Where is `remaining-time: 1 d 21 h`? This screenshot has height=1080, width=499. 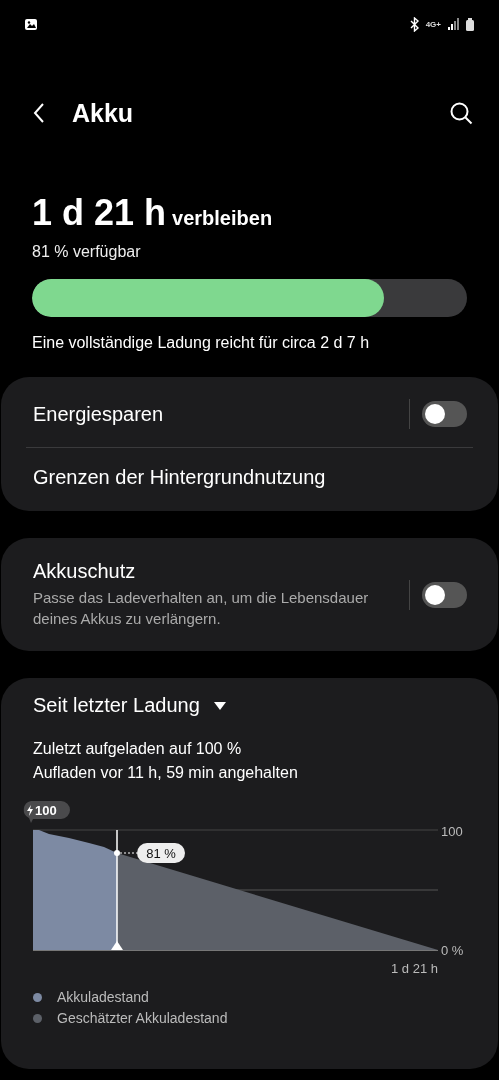
remaining-time: 1 d 21 h is located at coordinates (99, 213).